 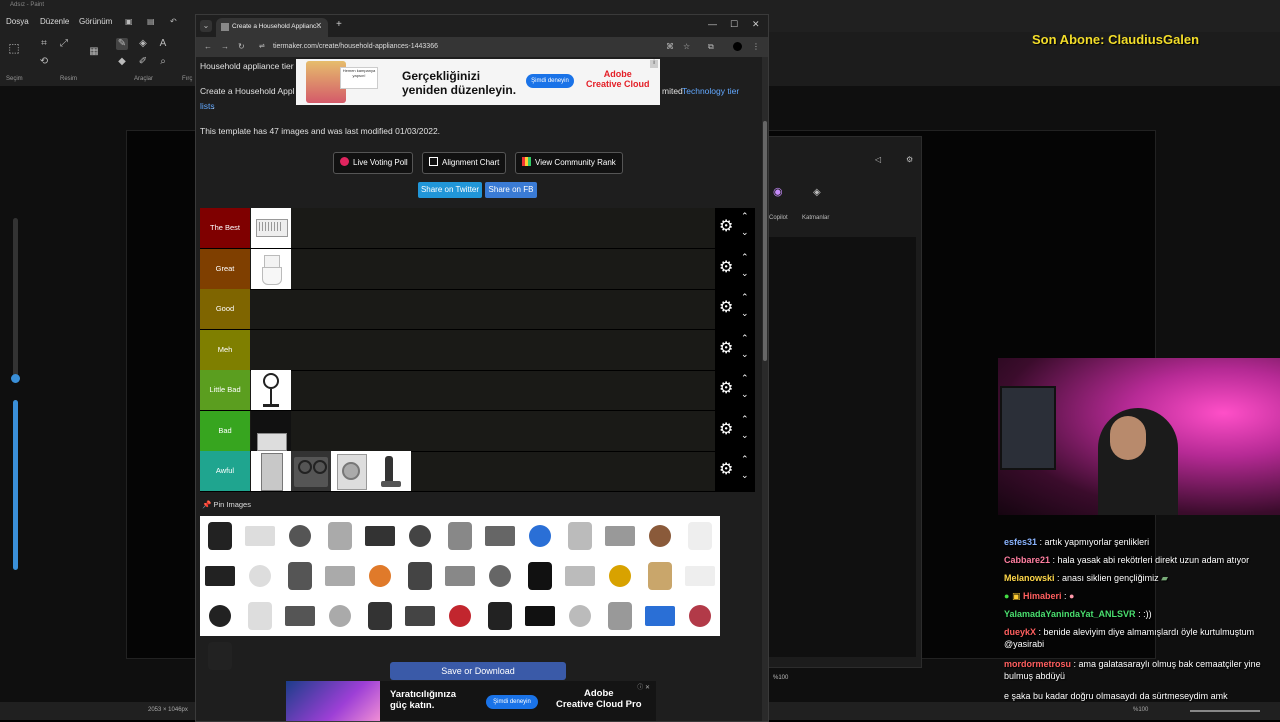 I want to click on air-conditioner-item, so click(x=271, y=228).